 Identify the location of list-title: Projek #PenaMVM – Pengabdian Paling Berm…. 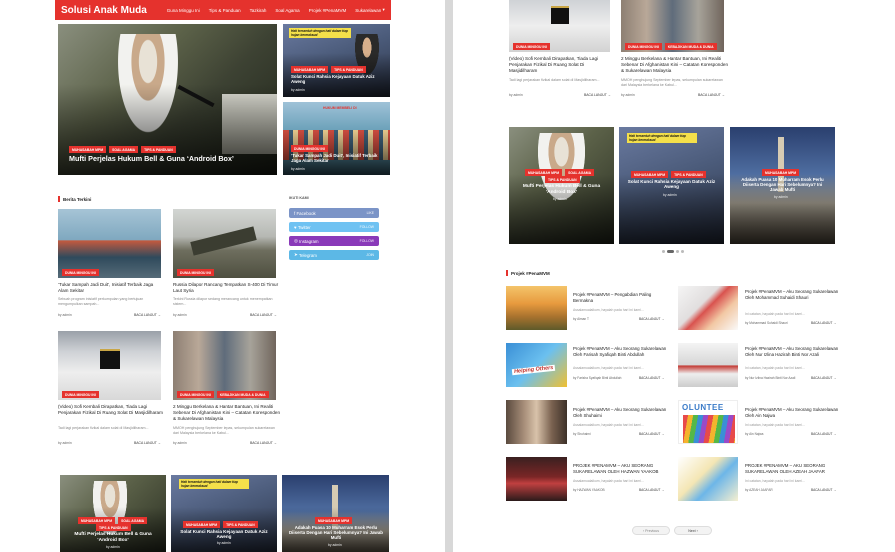
(620, 297).